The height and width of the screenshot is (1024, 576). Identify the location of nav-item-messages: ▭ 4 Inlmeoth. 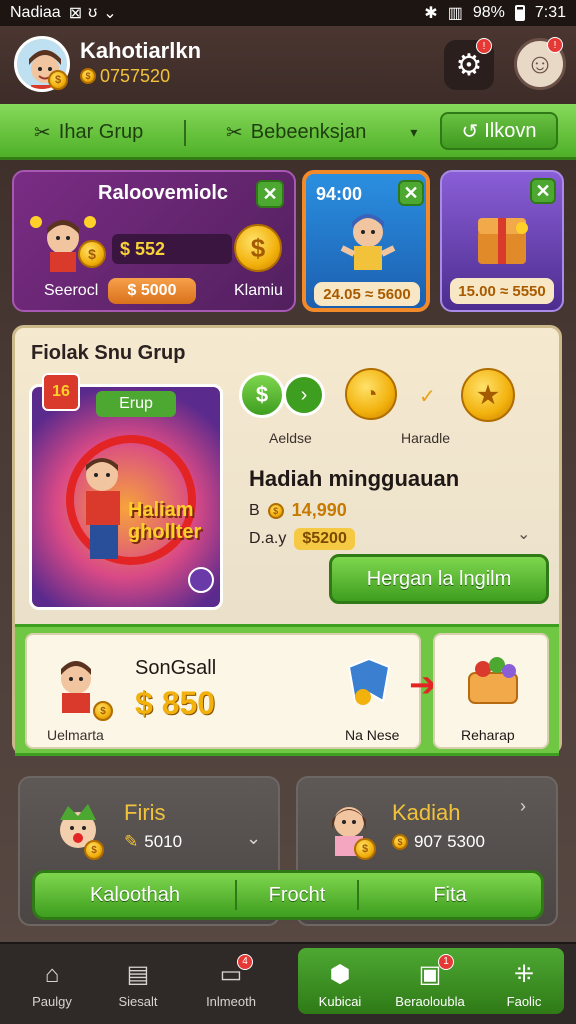
(231, 984).